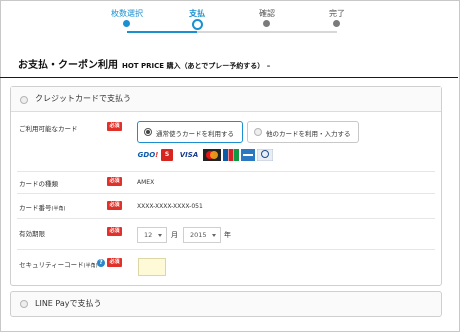 The width and height of the screenshot is (460, 332). I want to click on step-confirm: 確認, so click(267, 17).